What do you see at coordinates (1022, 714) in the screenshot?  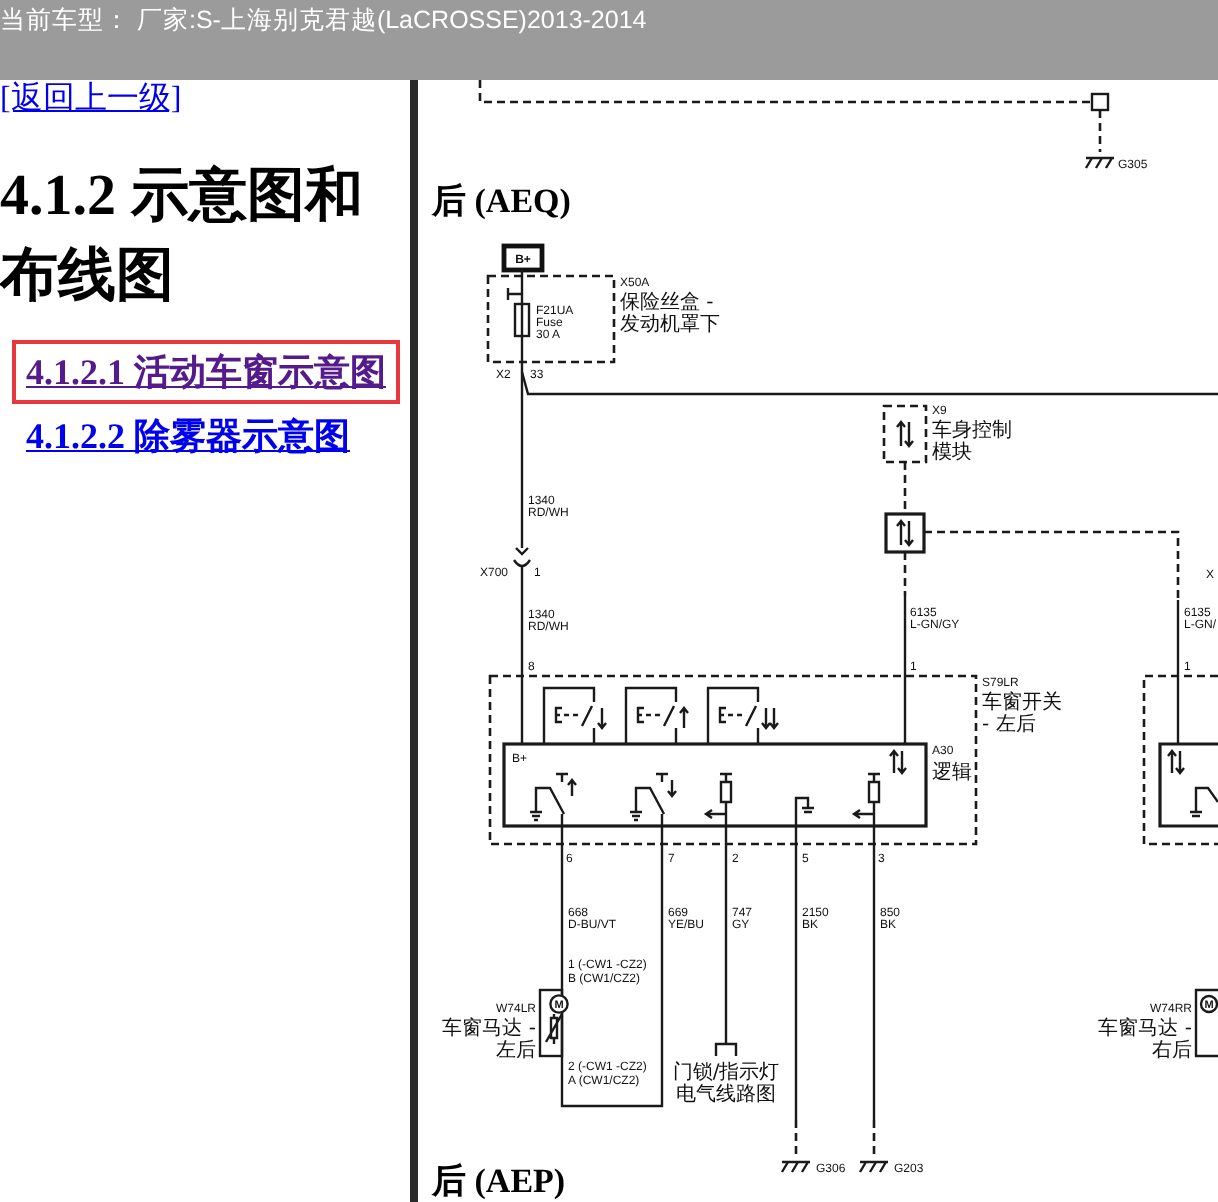 I see `component-name: 车窗开关 - 左后` at bounding box center [1022, 714].